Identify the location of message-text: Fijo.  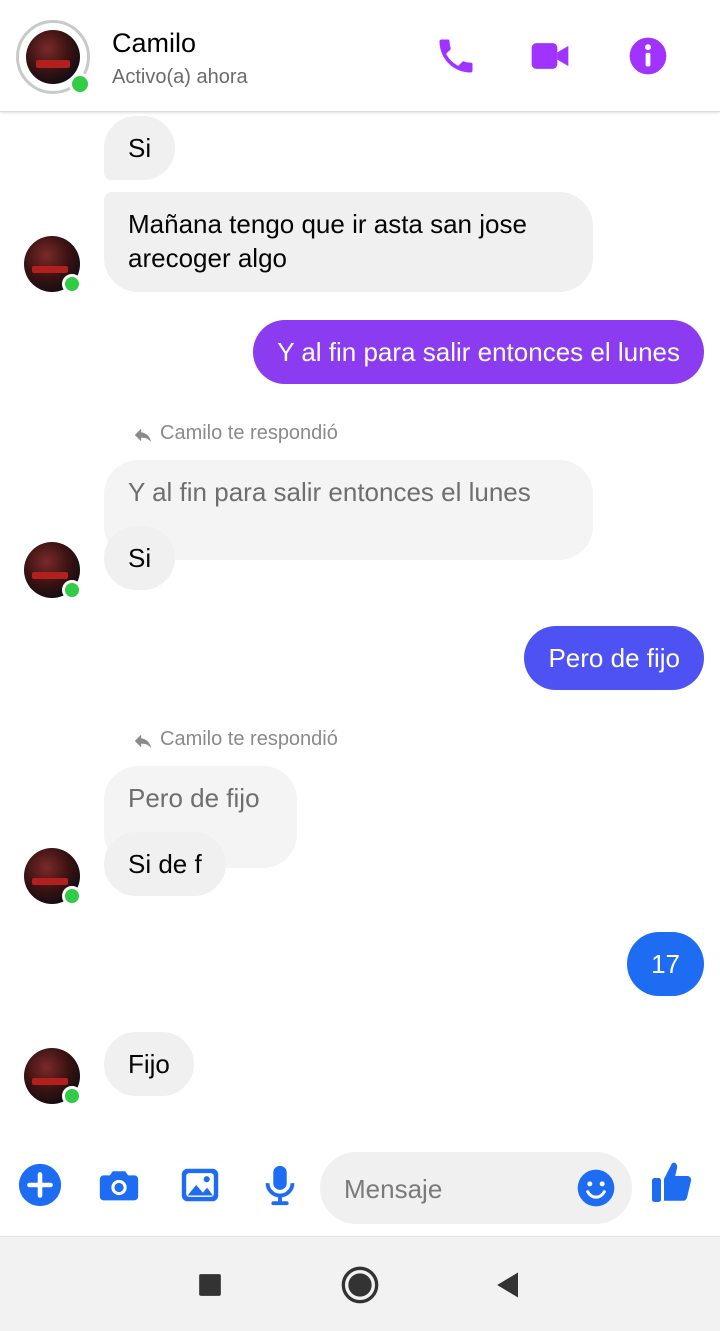
(149, 1064).